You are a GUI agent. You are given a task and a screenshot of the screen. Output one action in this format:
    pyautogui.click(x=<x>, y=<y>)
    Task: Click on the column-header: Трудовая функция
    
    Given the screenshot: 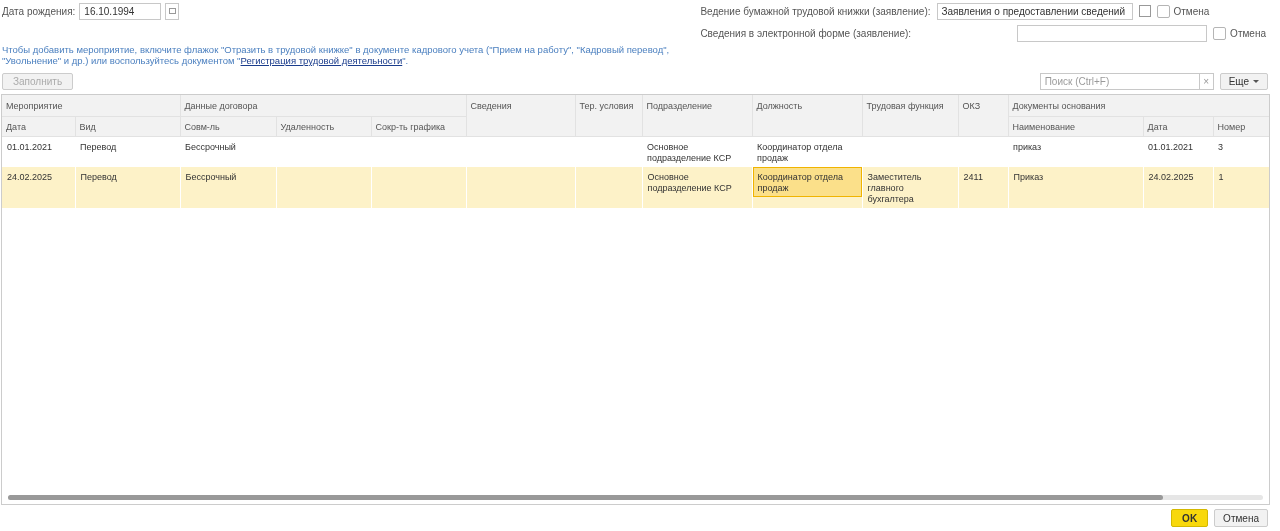 What is the action you would take?
    pyautogui.click(x=910, y=115)
    